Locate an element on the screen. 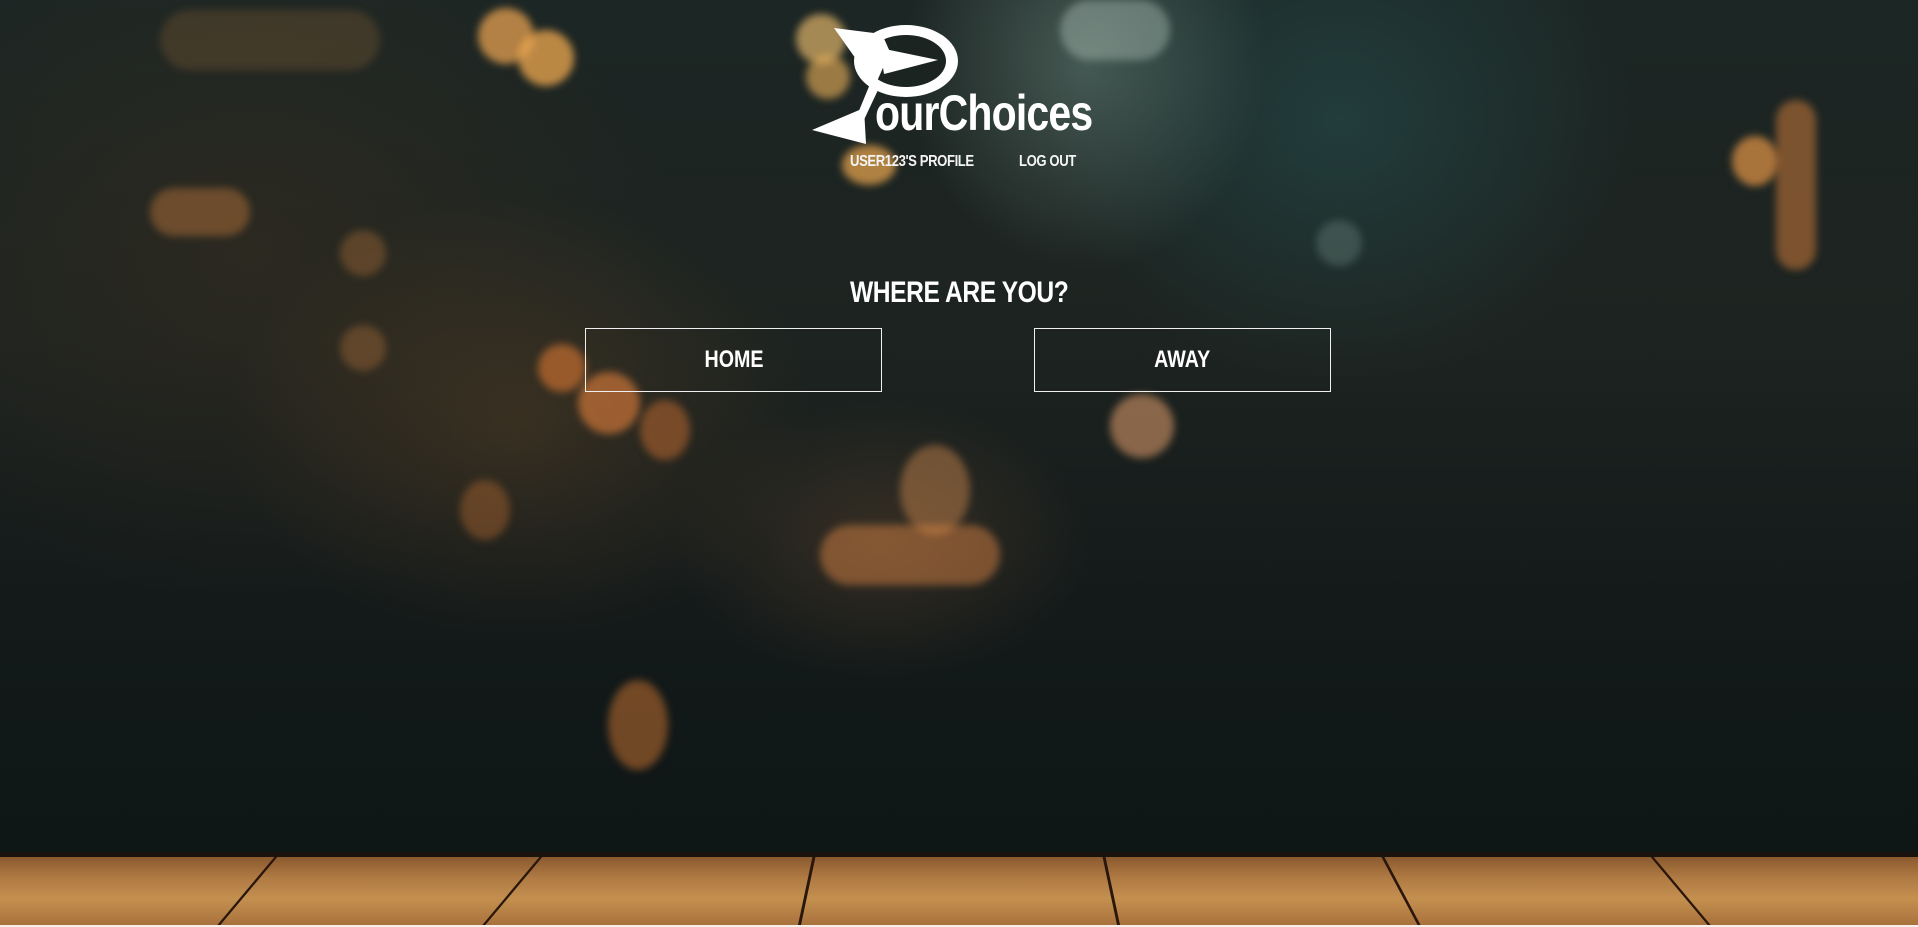  logout-link: LOG OUT is located at coordinates (1047, 165).